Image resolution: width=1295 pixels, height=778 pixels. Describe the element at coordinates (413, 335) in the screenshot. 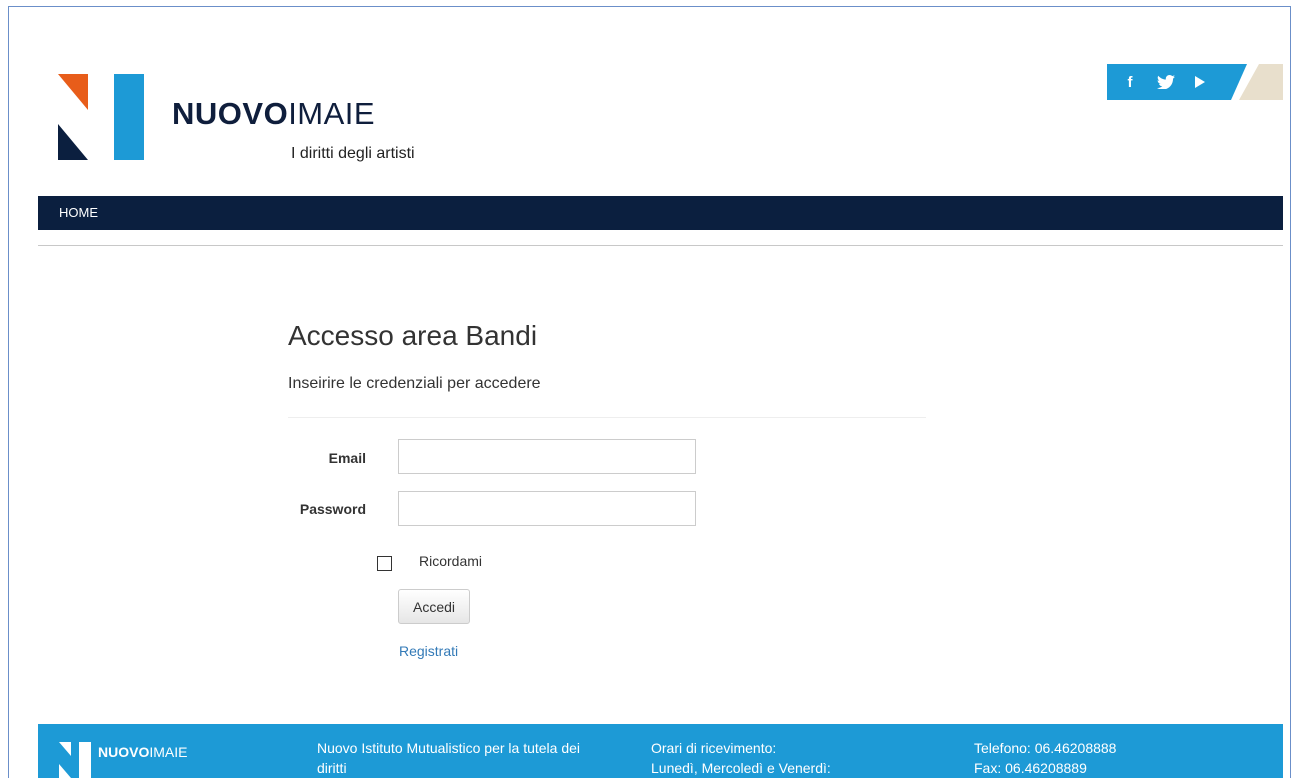

I see `page-title: Accesso area Bandi` at that location.